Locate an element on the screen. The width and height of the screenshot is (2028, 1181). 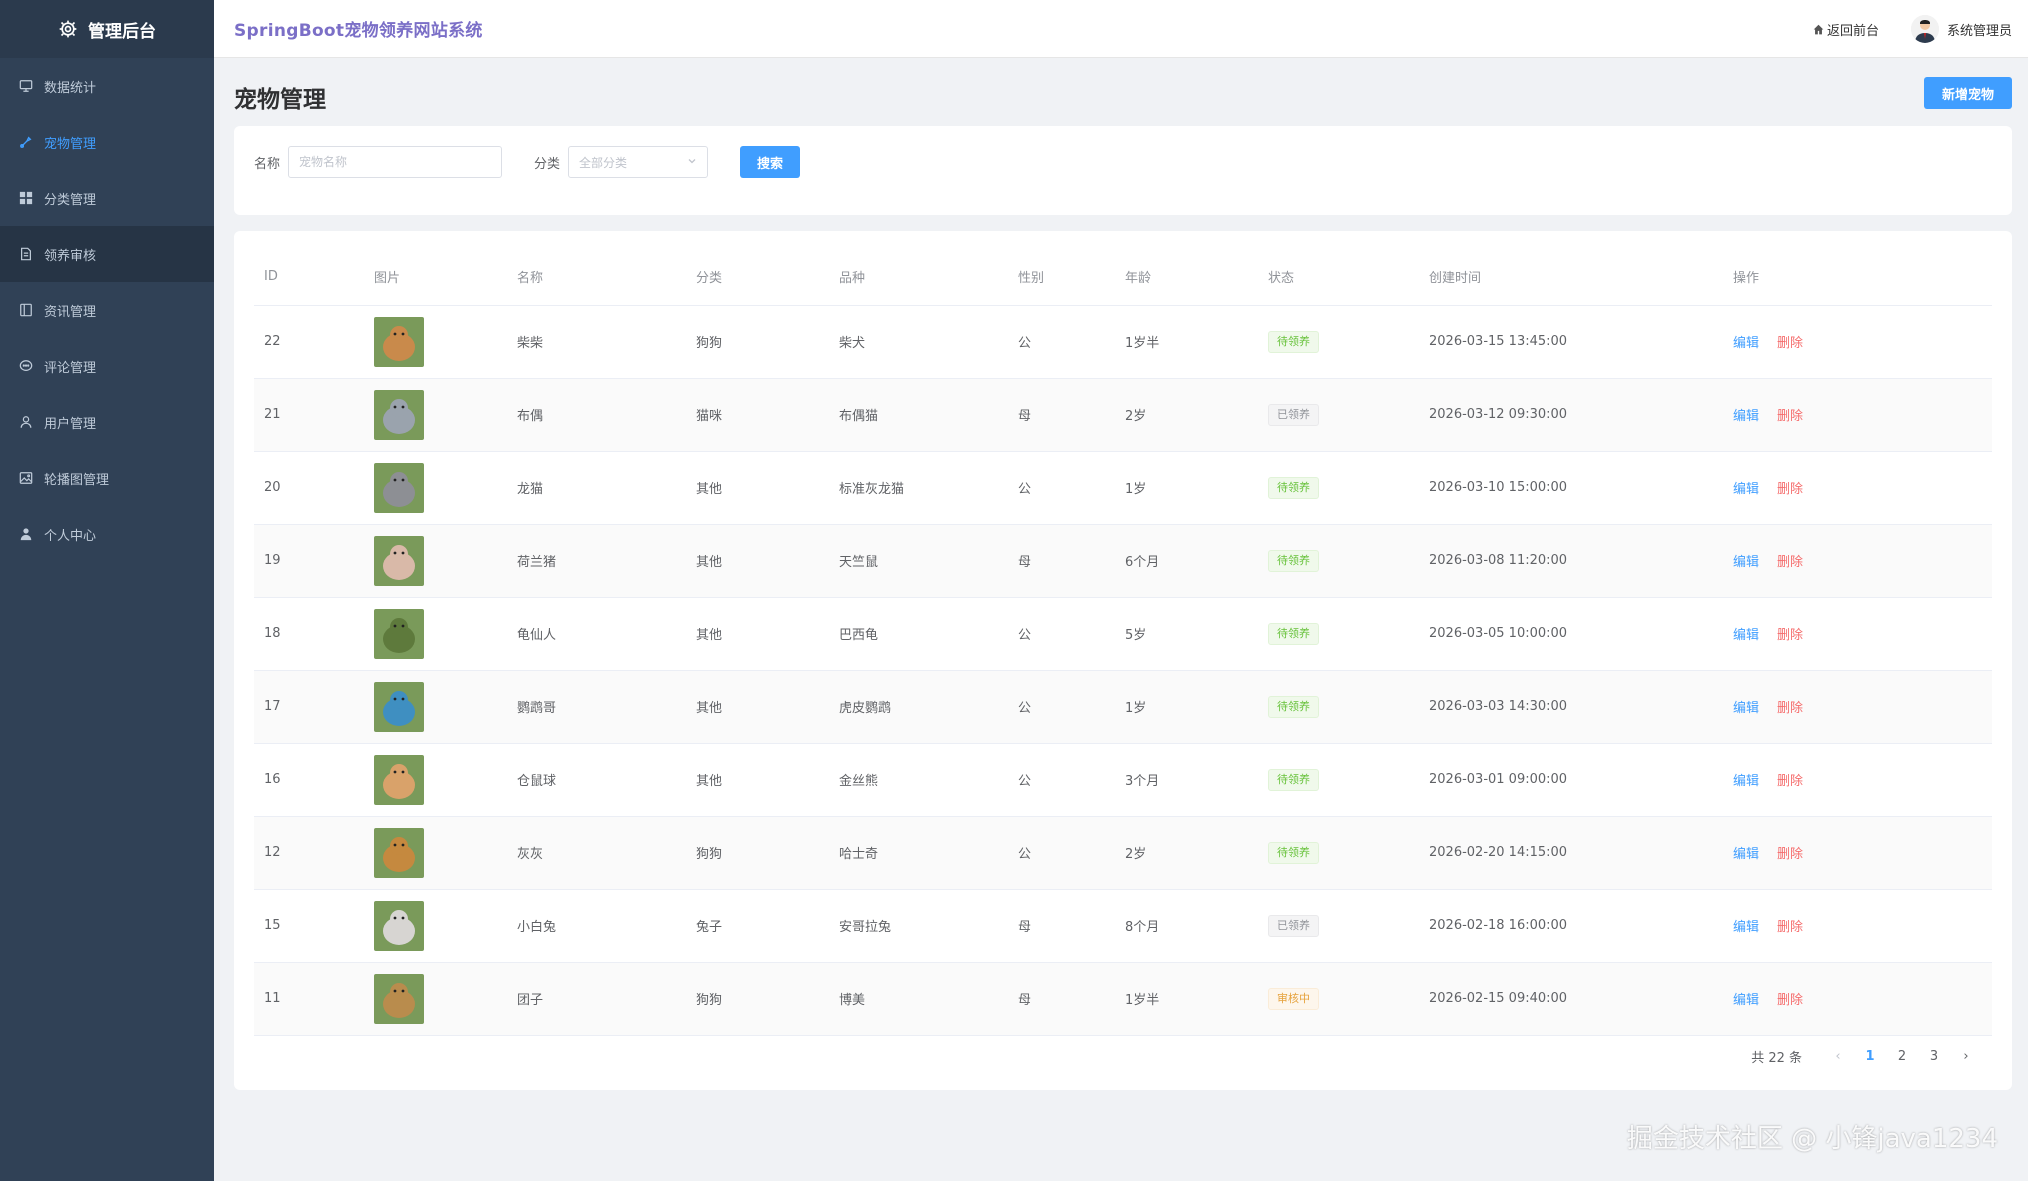
status-badge: 待领养 is located at coordinates (1293, 706).